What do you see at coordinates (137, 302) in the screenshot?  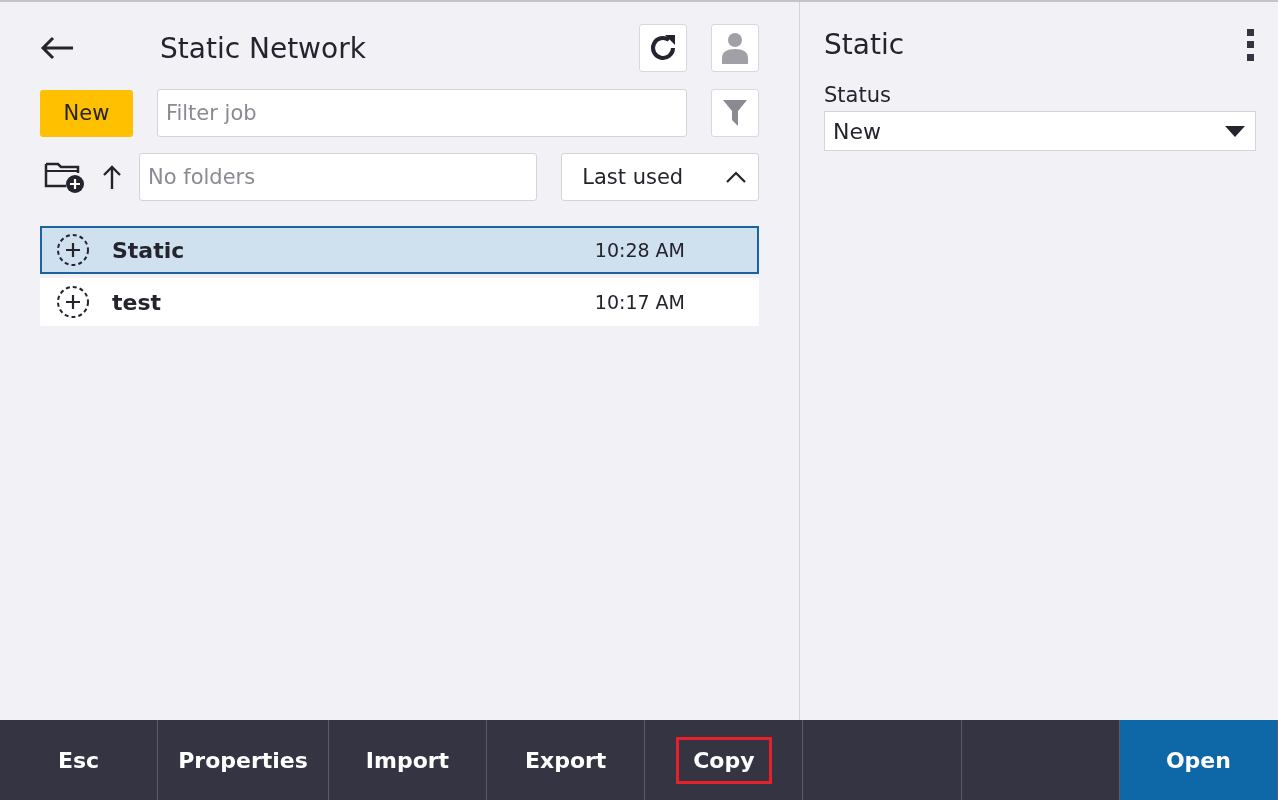 I see `job-name: test` at bounding box center [137, 302].